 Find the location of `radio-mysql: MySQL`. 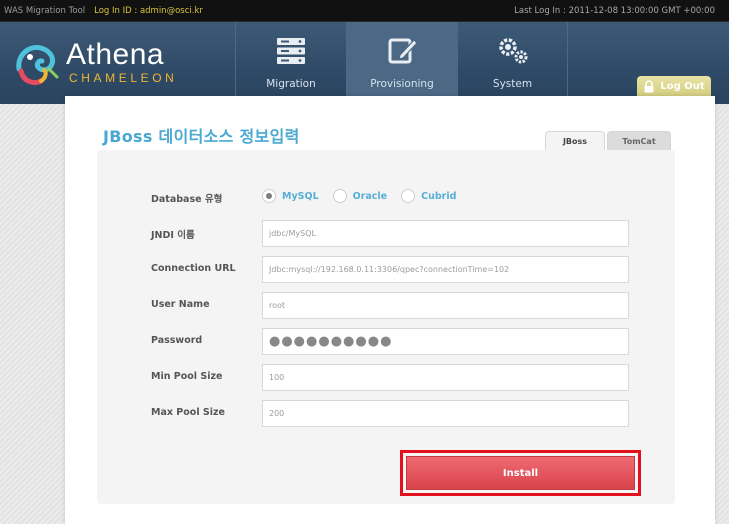

radio-mysql: MySQL is located at coordinates (290, 196).